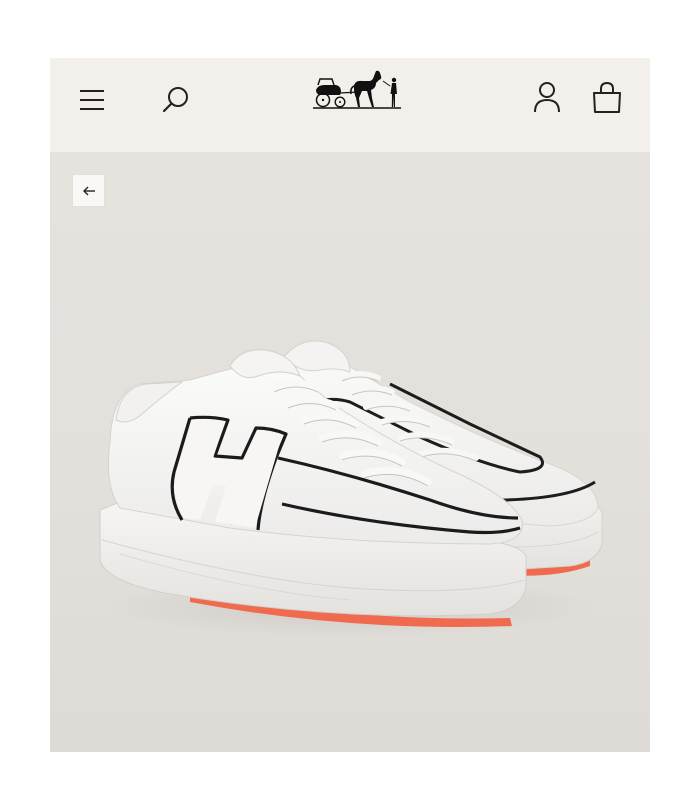 This screenshot has width=700, height=810. Describe the element at coordinates (176, 100) in the screenshot. I see `search-icon` at that location.